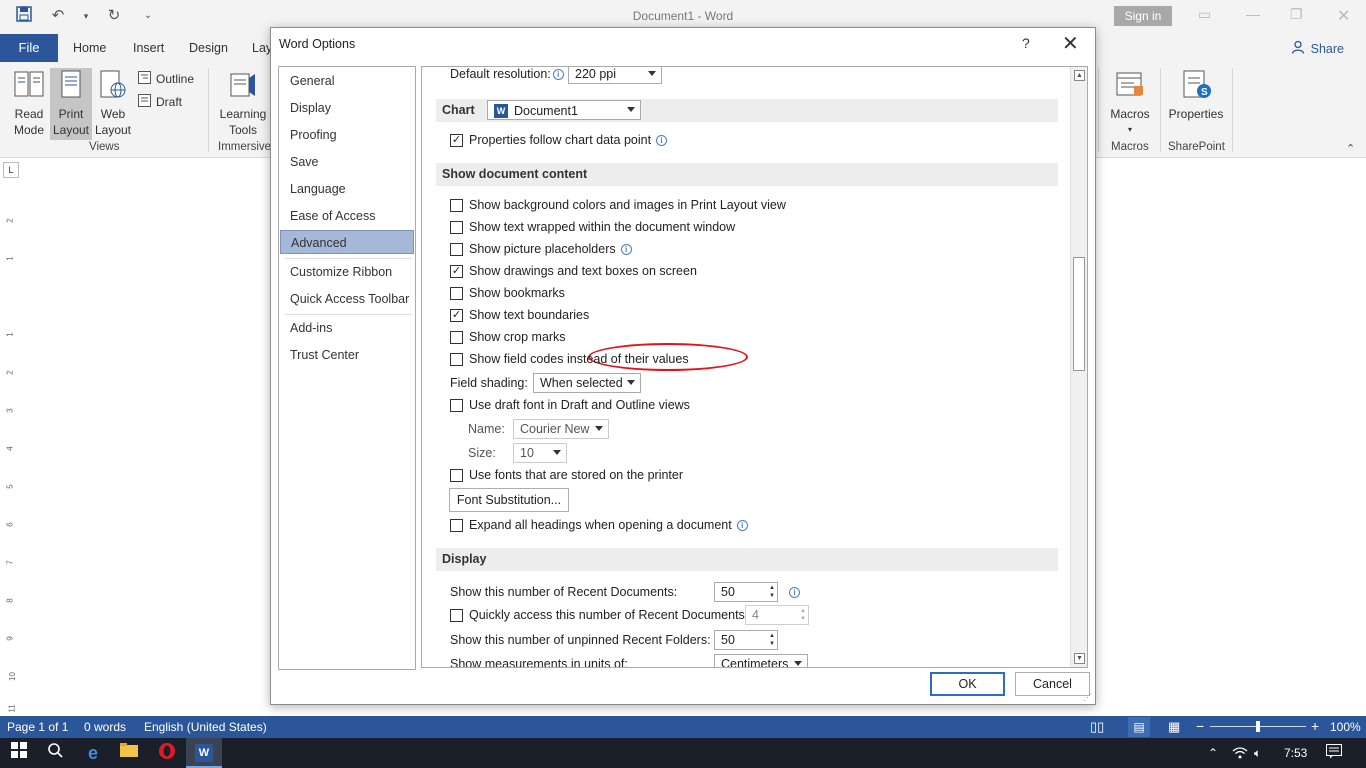  Describe the element at coordinates (561, 429) in the screenshot. I see `draft-font-name-dropdown: Courier New` at that location.